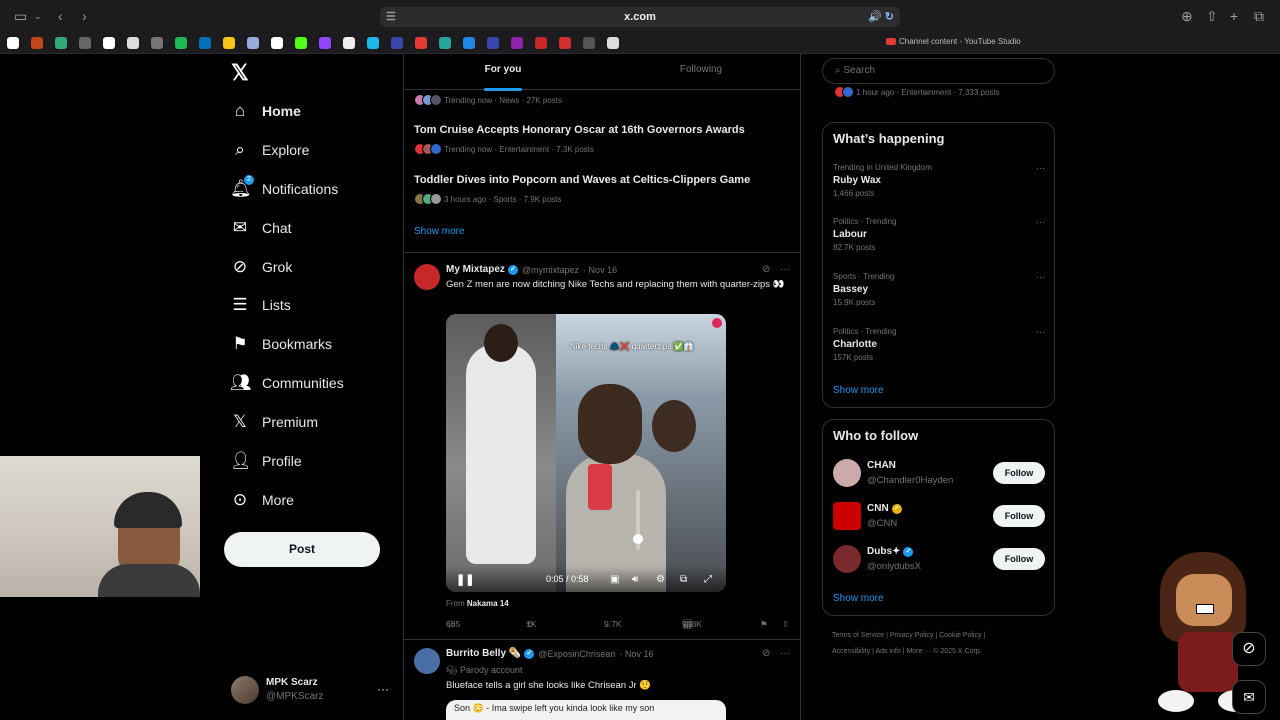  I want to click on panel-title: Who to follow, so click(876, 435).